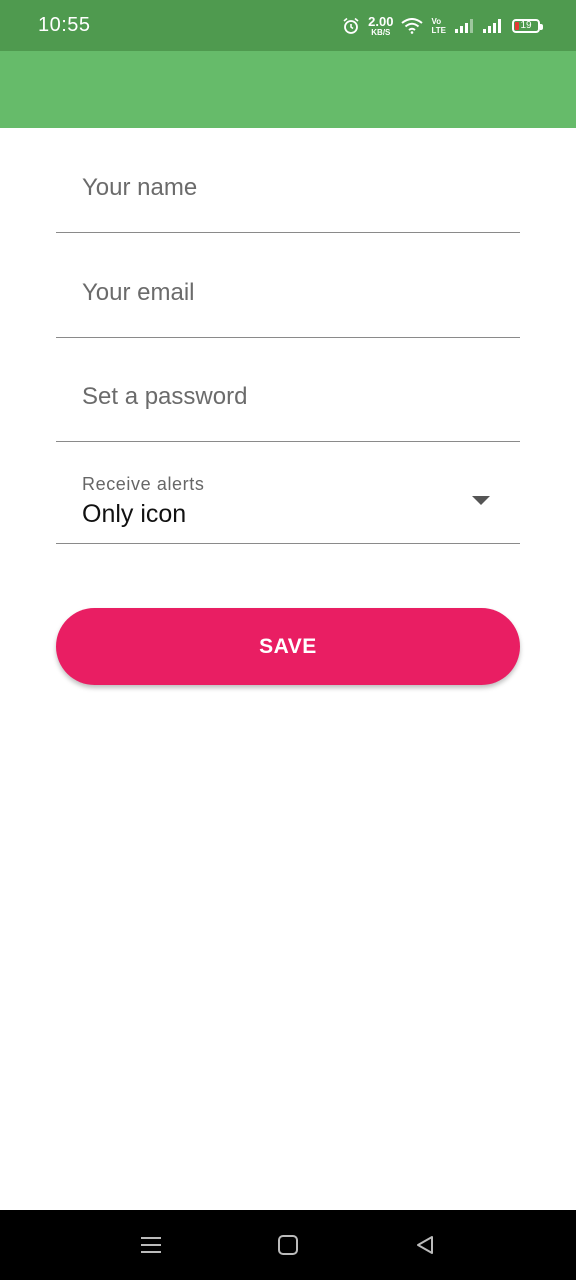 This screenshot has height=1280, width=576. I want to click on status-icons: 2.00 KB/S Vo LTE 19, so click(442, 26).